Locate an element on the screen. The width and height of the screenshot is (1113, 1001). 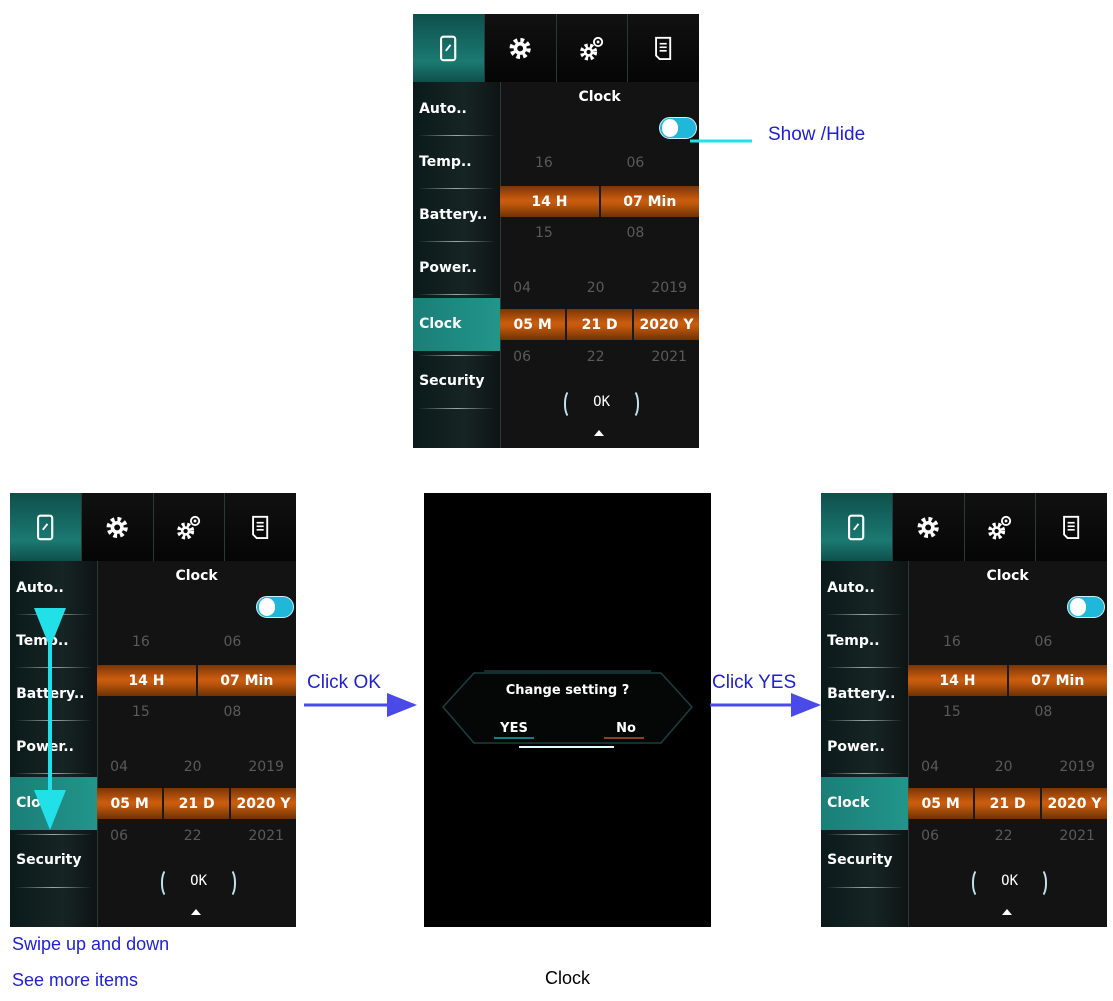
minute-below: 08 is located at coordinates (1043, 711).